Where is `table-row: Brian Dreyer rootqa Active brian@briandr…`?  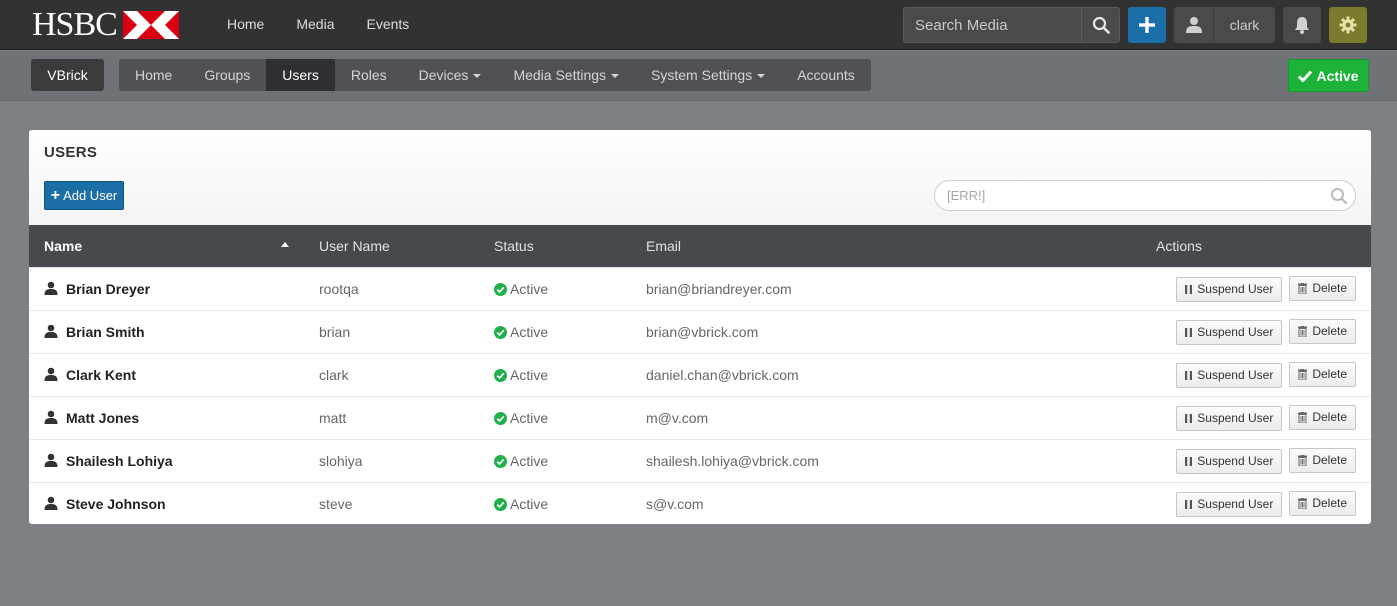 table-row: Brian Dreyer rootqa Active brian@briandr… is located at coordinates (700, 288).